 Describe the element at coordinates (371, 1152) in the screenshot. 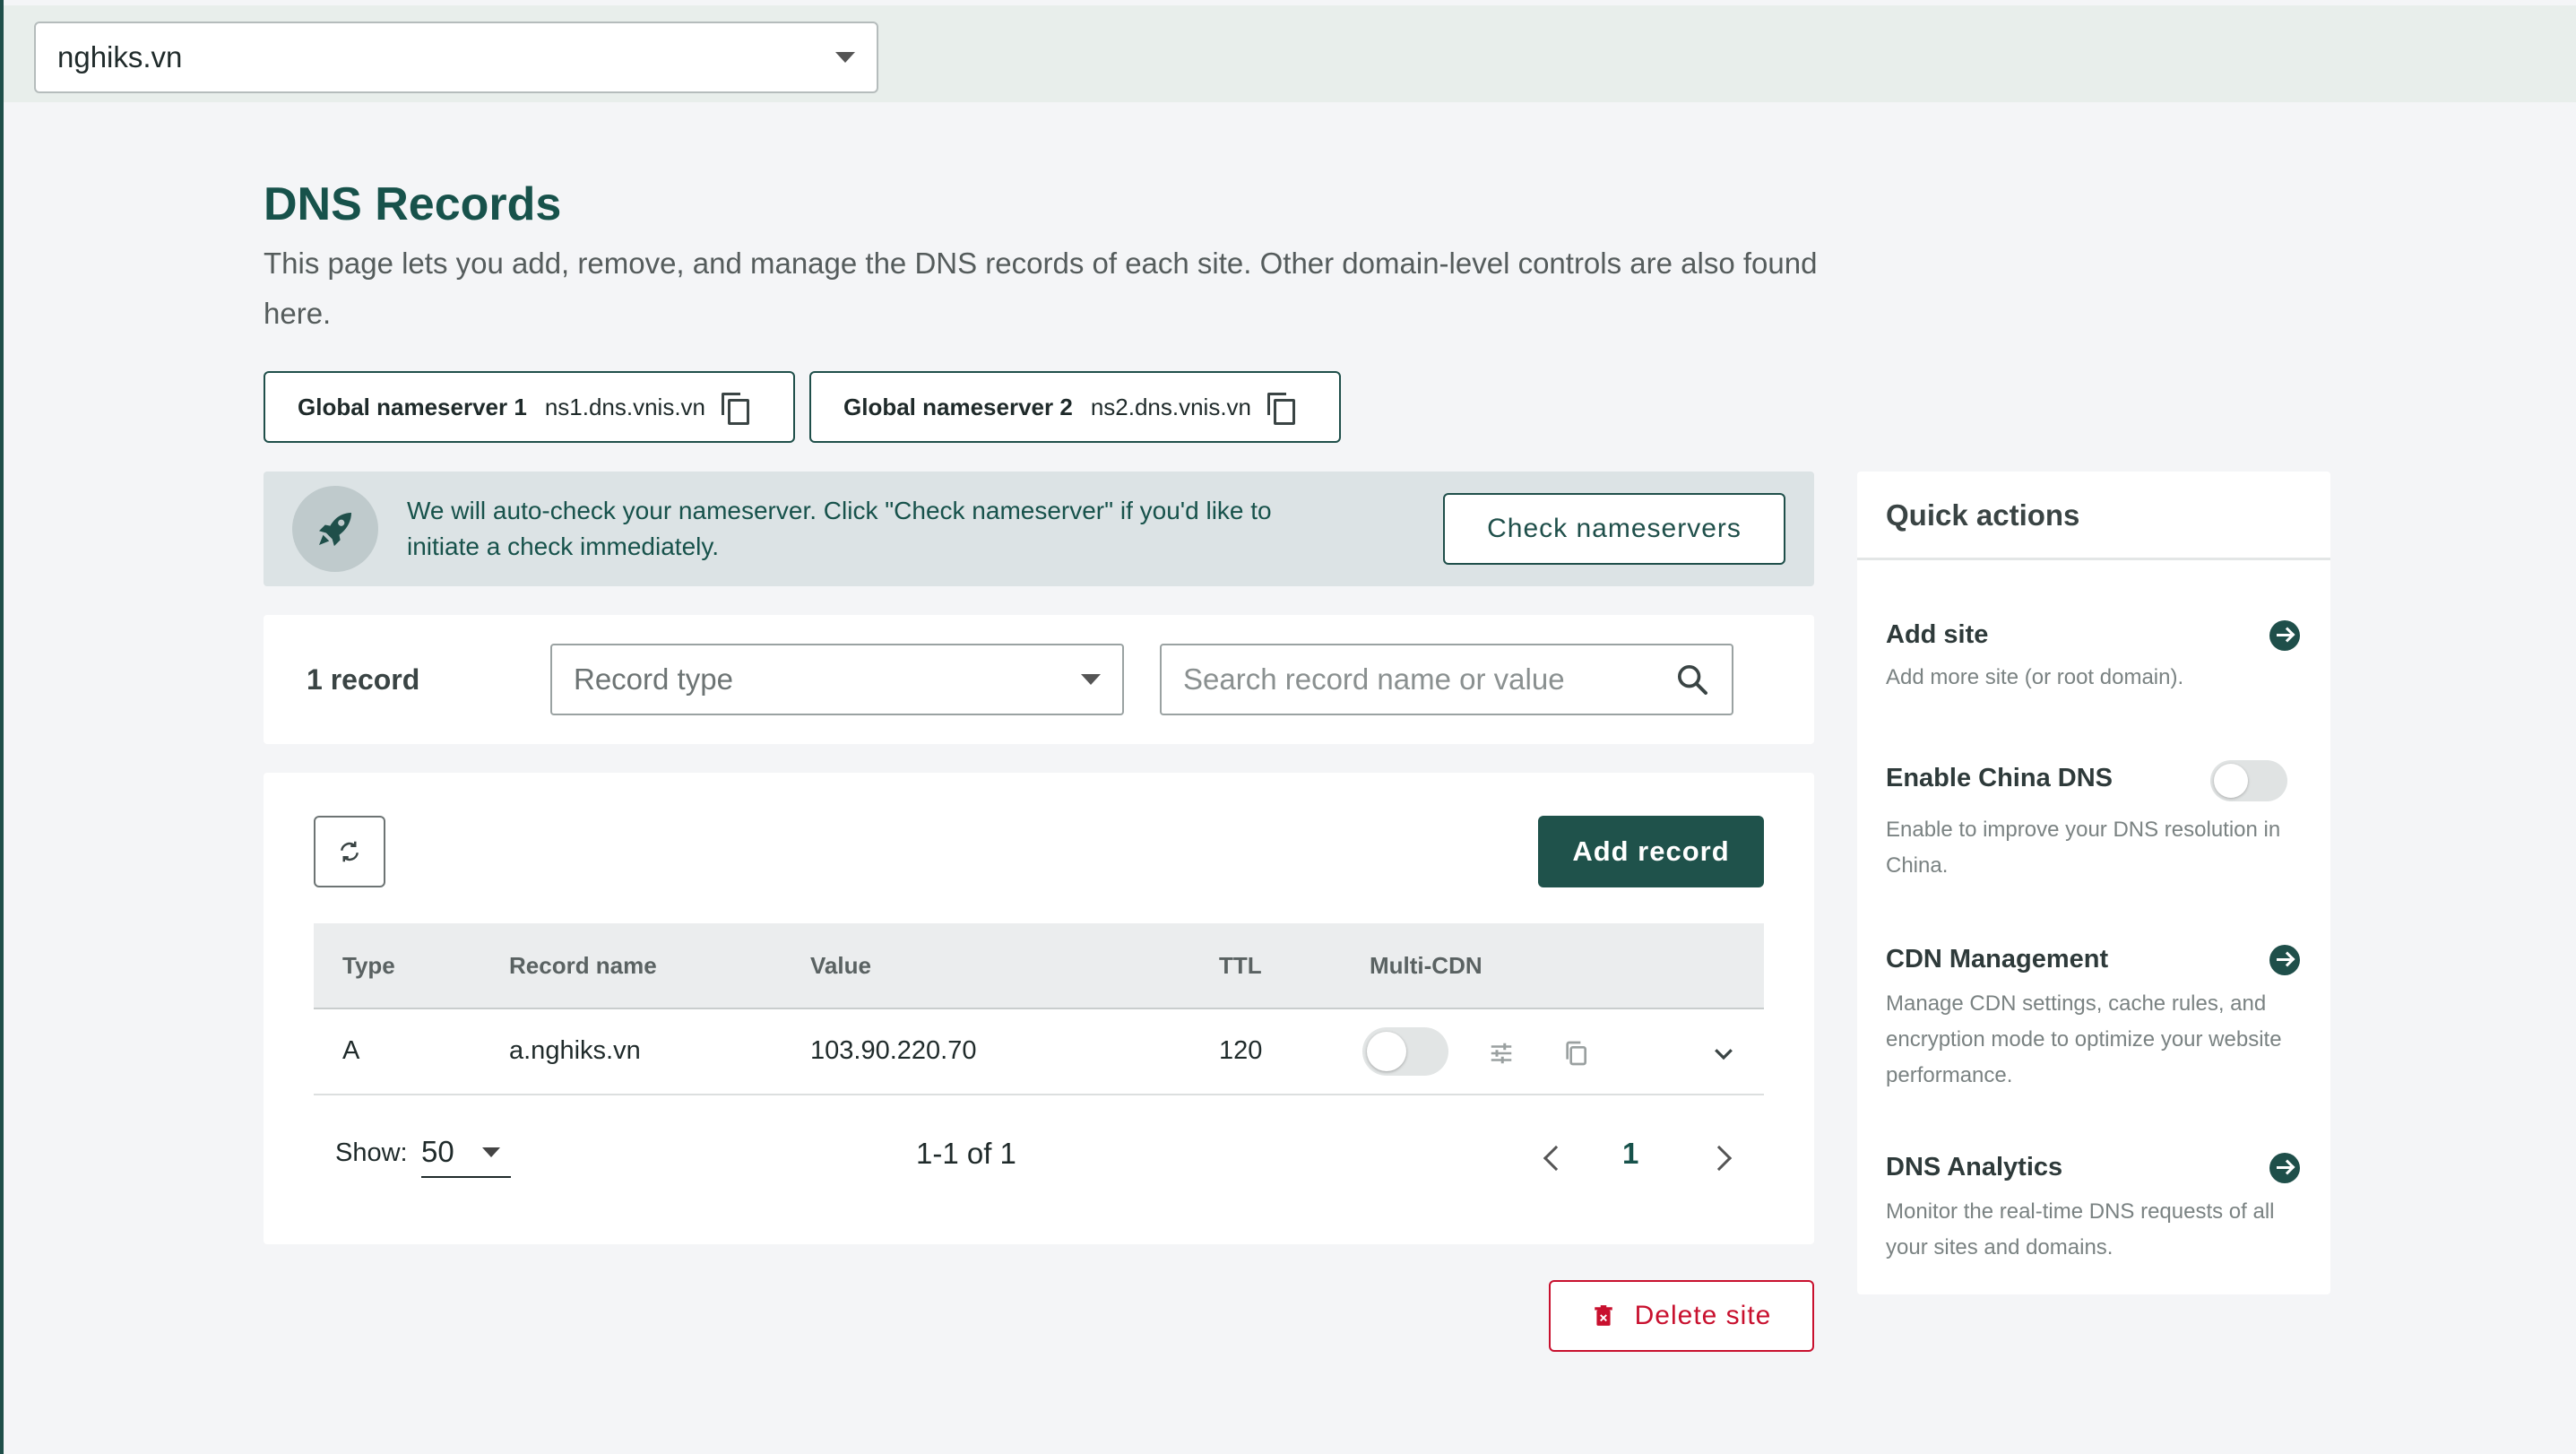

I see `page-size-label: Show:` at that location.